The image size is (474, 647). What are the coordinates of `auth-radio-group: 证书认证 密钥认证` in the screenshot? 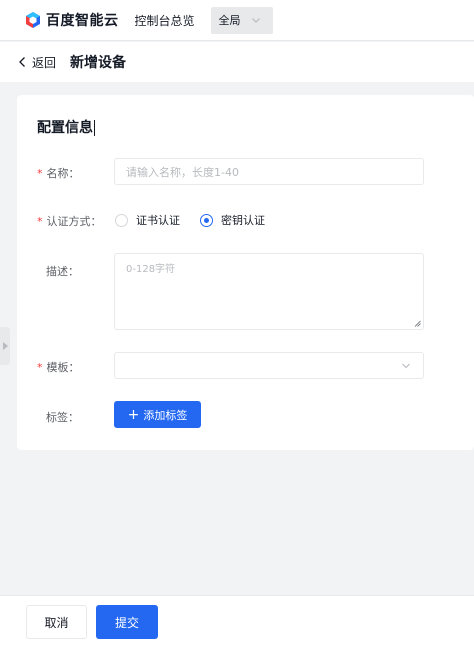 It's located at (200, 220).